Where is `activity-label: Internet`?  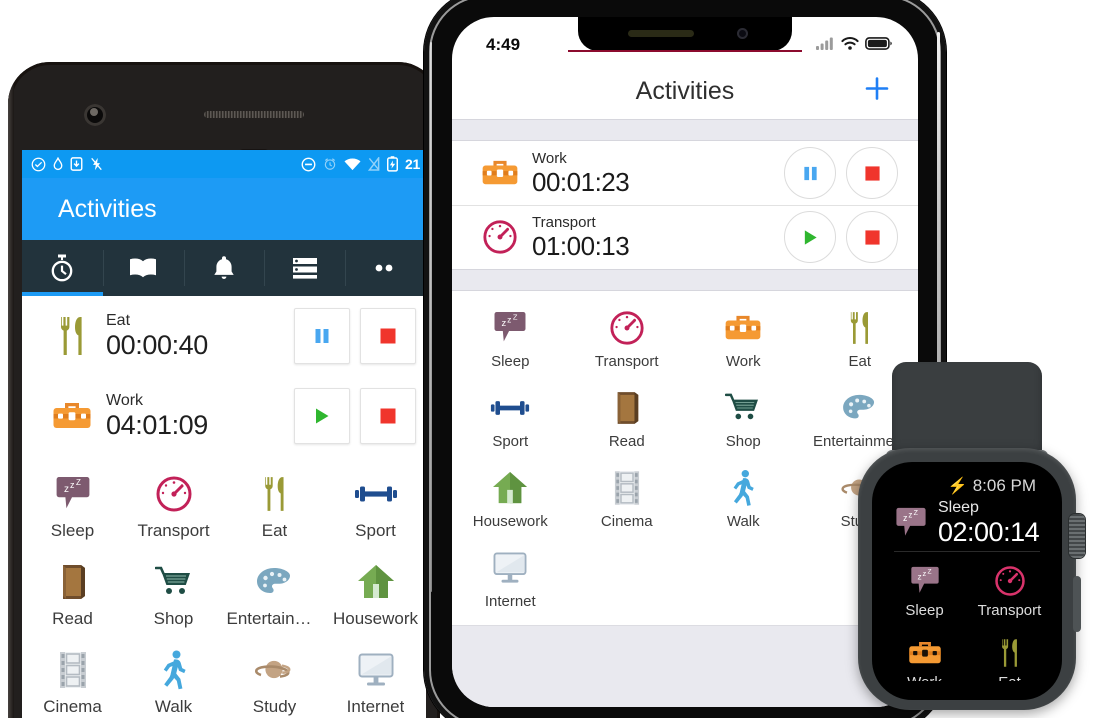 activity-label: Internet is located at coordinates (375, 706).